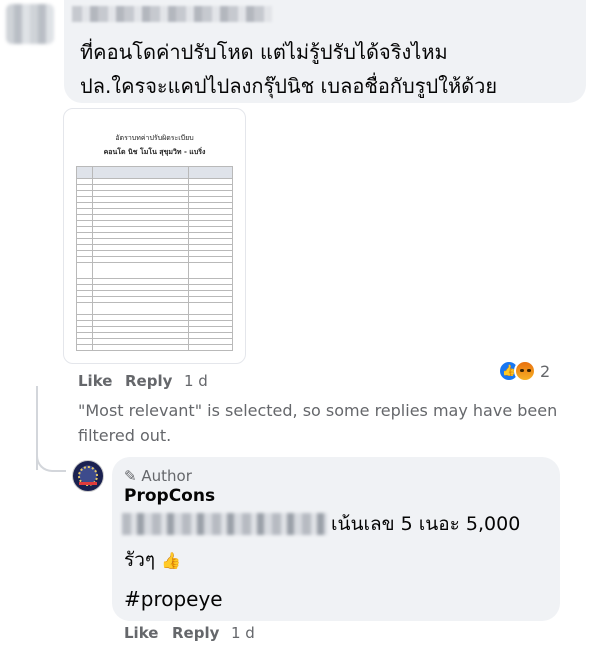  Describe the element at coordinates (224, 524) in the screenshot. I see `blurred-mention` at that location.